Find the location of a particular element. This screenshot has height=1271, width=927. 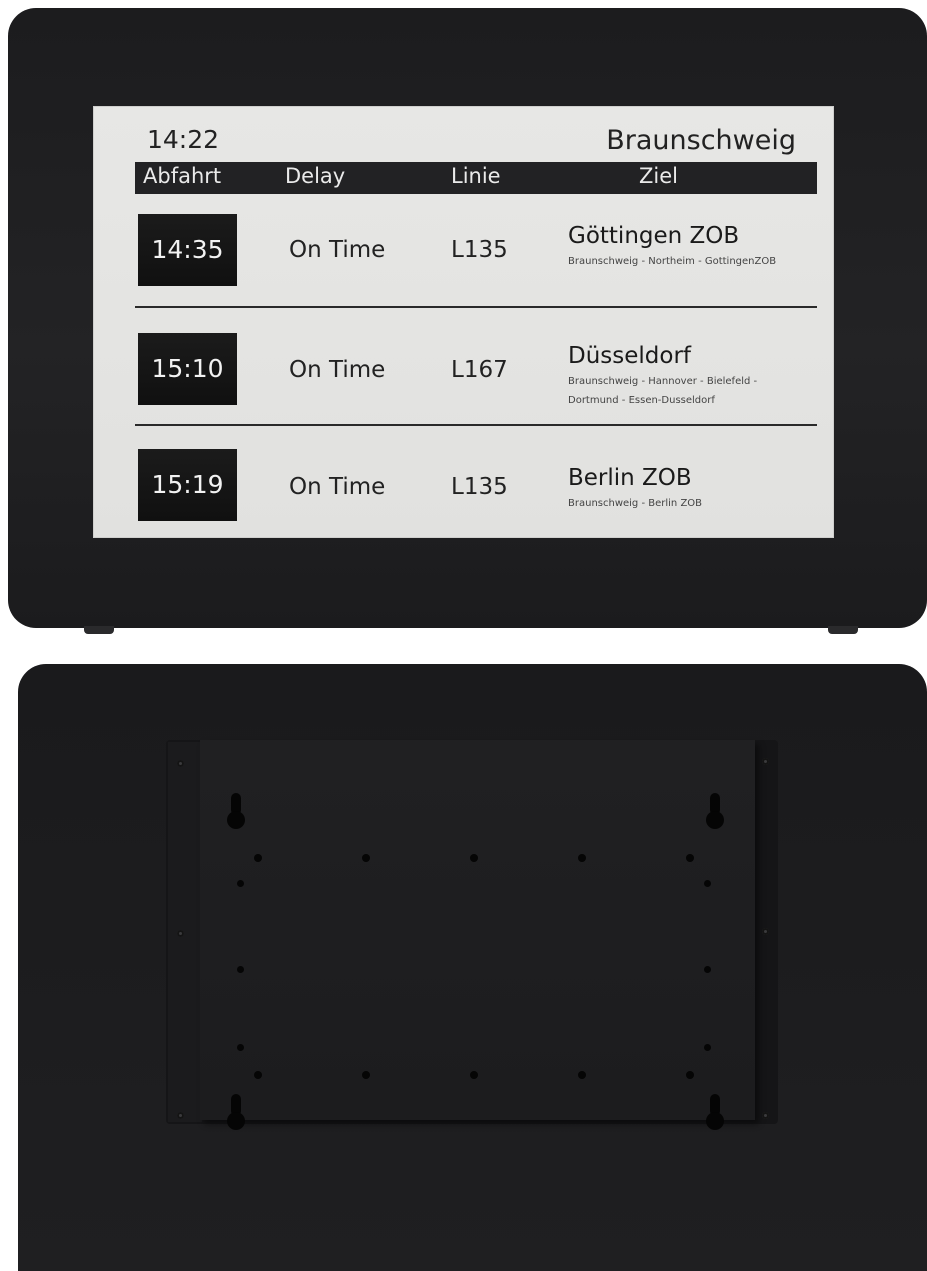

destination: Berlin ZOB is located at coordinates (630, 478).